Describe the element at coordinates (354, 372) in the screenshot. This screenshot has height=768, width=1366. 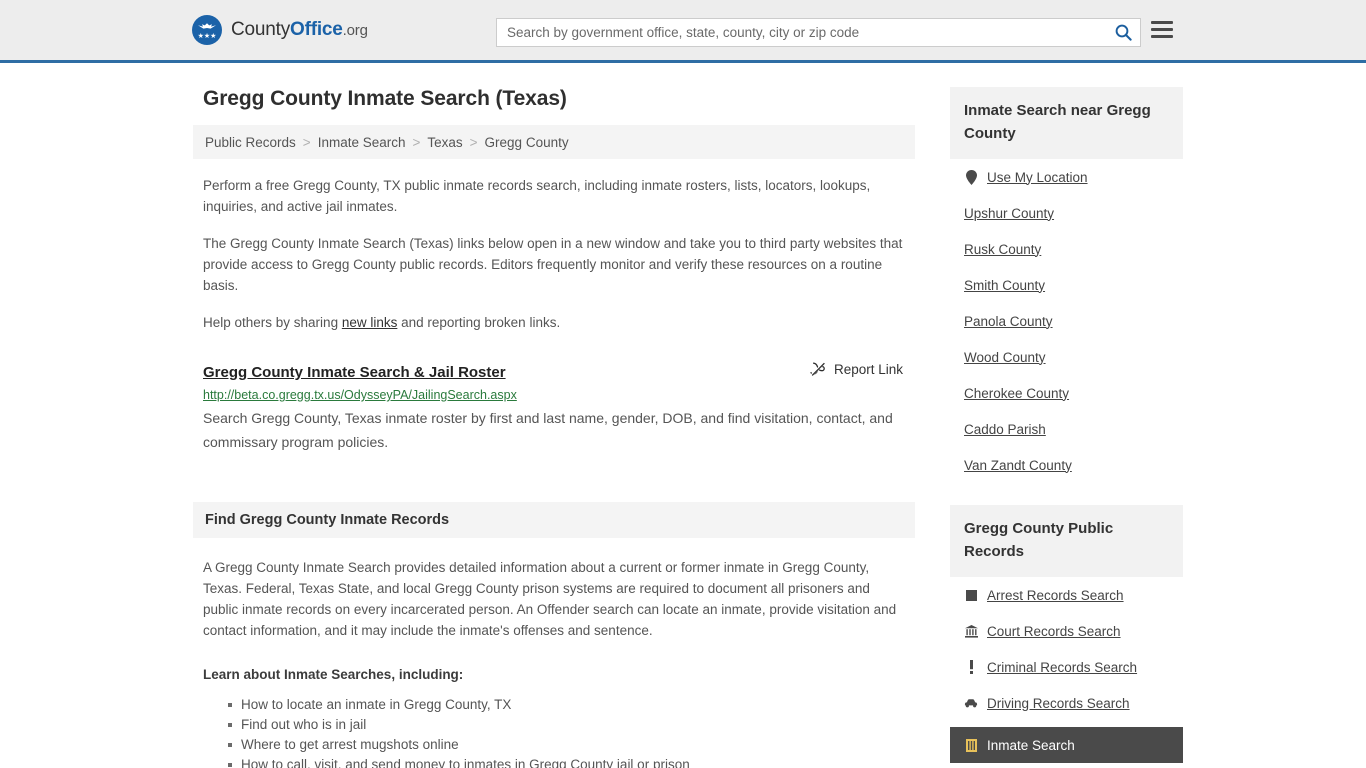
I see `result-title-link: Gregg County Inmate Search & Jail Roster` at that location.